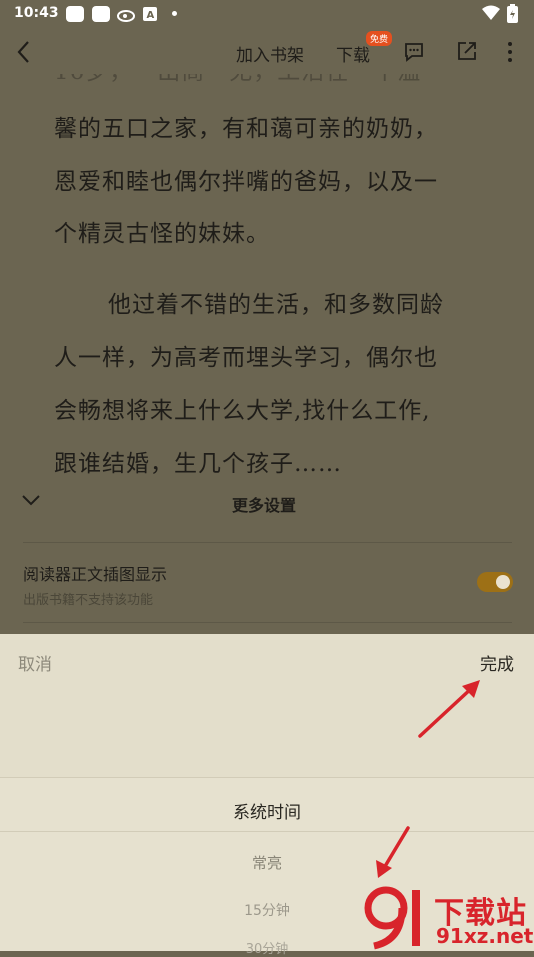 The width and height of the screenshot is (534, 957). Describe the element at coordinates (379, 38) in the screenshot. I see `download-free-badge: 免费` at that location.